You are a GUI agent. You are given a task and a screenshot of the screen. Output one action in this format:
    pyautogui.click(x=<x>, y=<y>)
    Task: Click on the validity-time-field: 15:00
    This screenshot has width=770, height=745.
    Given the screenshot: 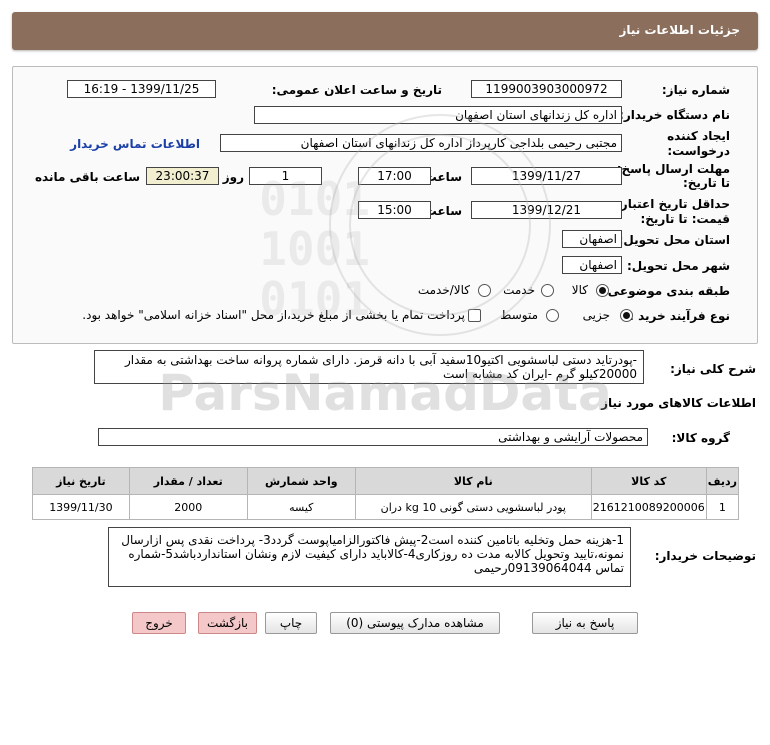 What is the action you would take?
    pyautogui.click(x=394, y=210)
    